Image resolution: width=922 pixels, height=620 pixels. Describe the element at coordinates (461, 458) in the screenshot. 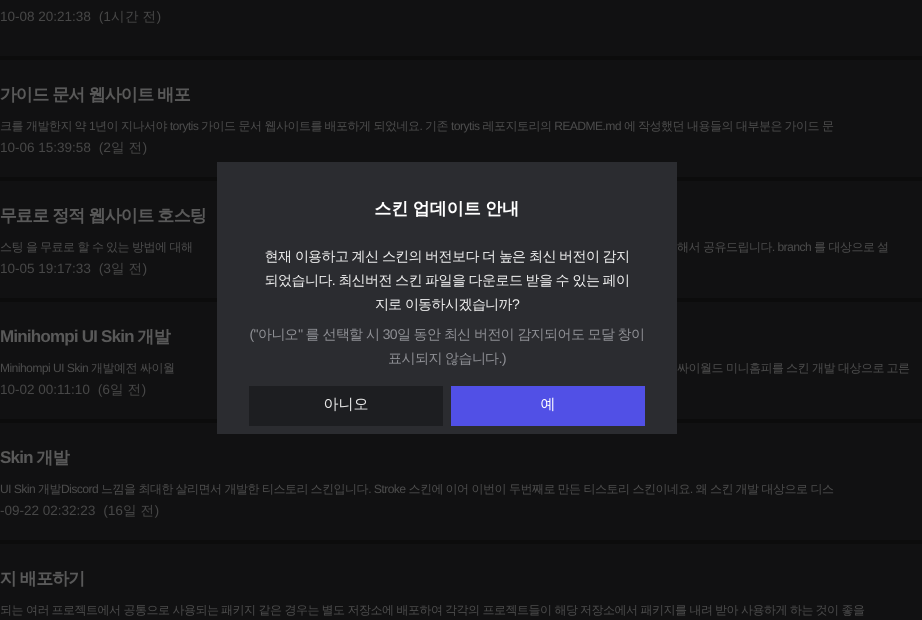

I see `post-title: Skin 개발` at that location.